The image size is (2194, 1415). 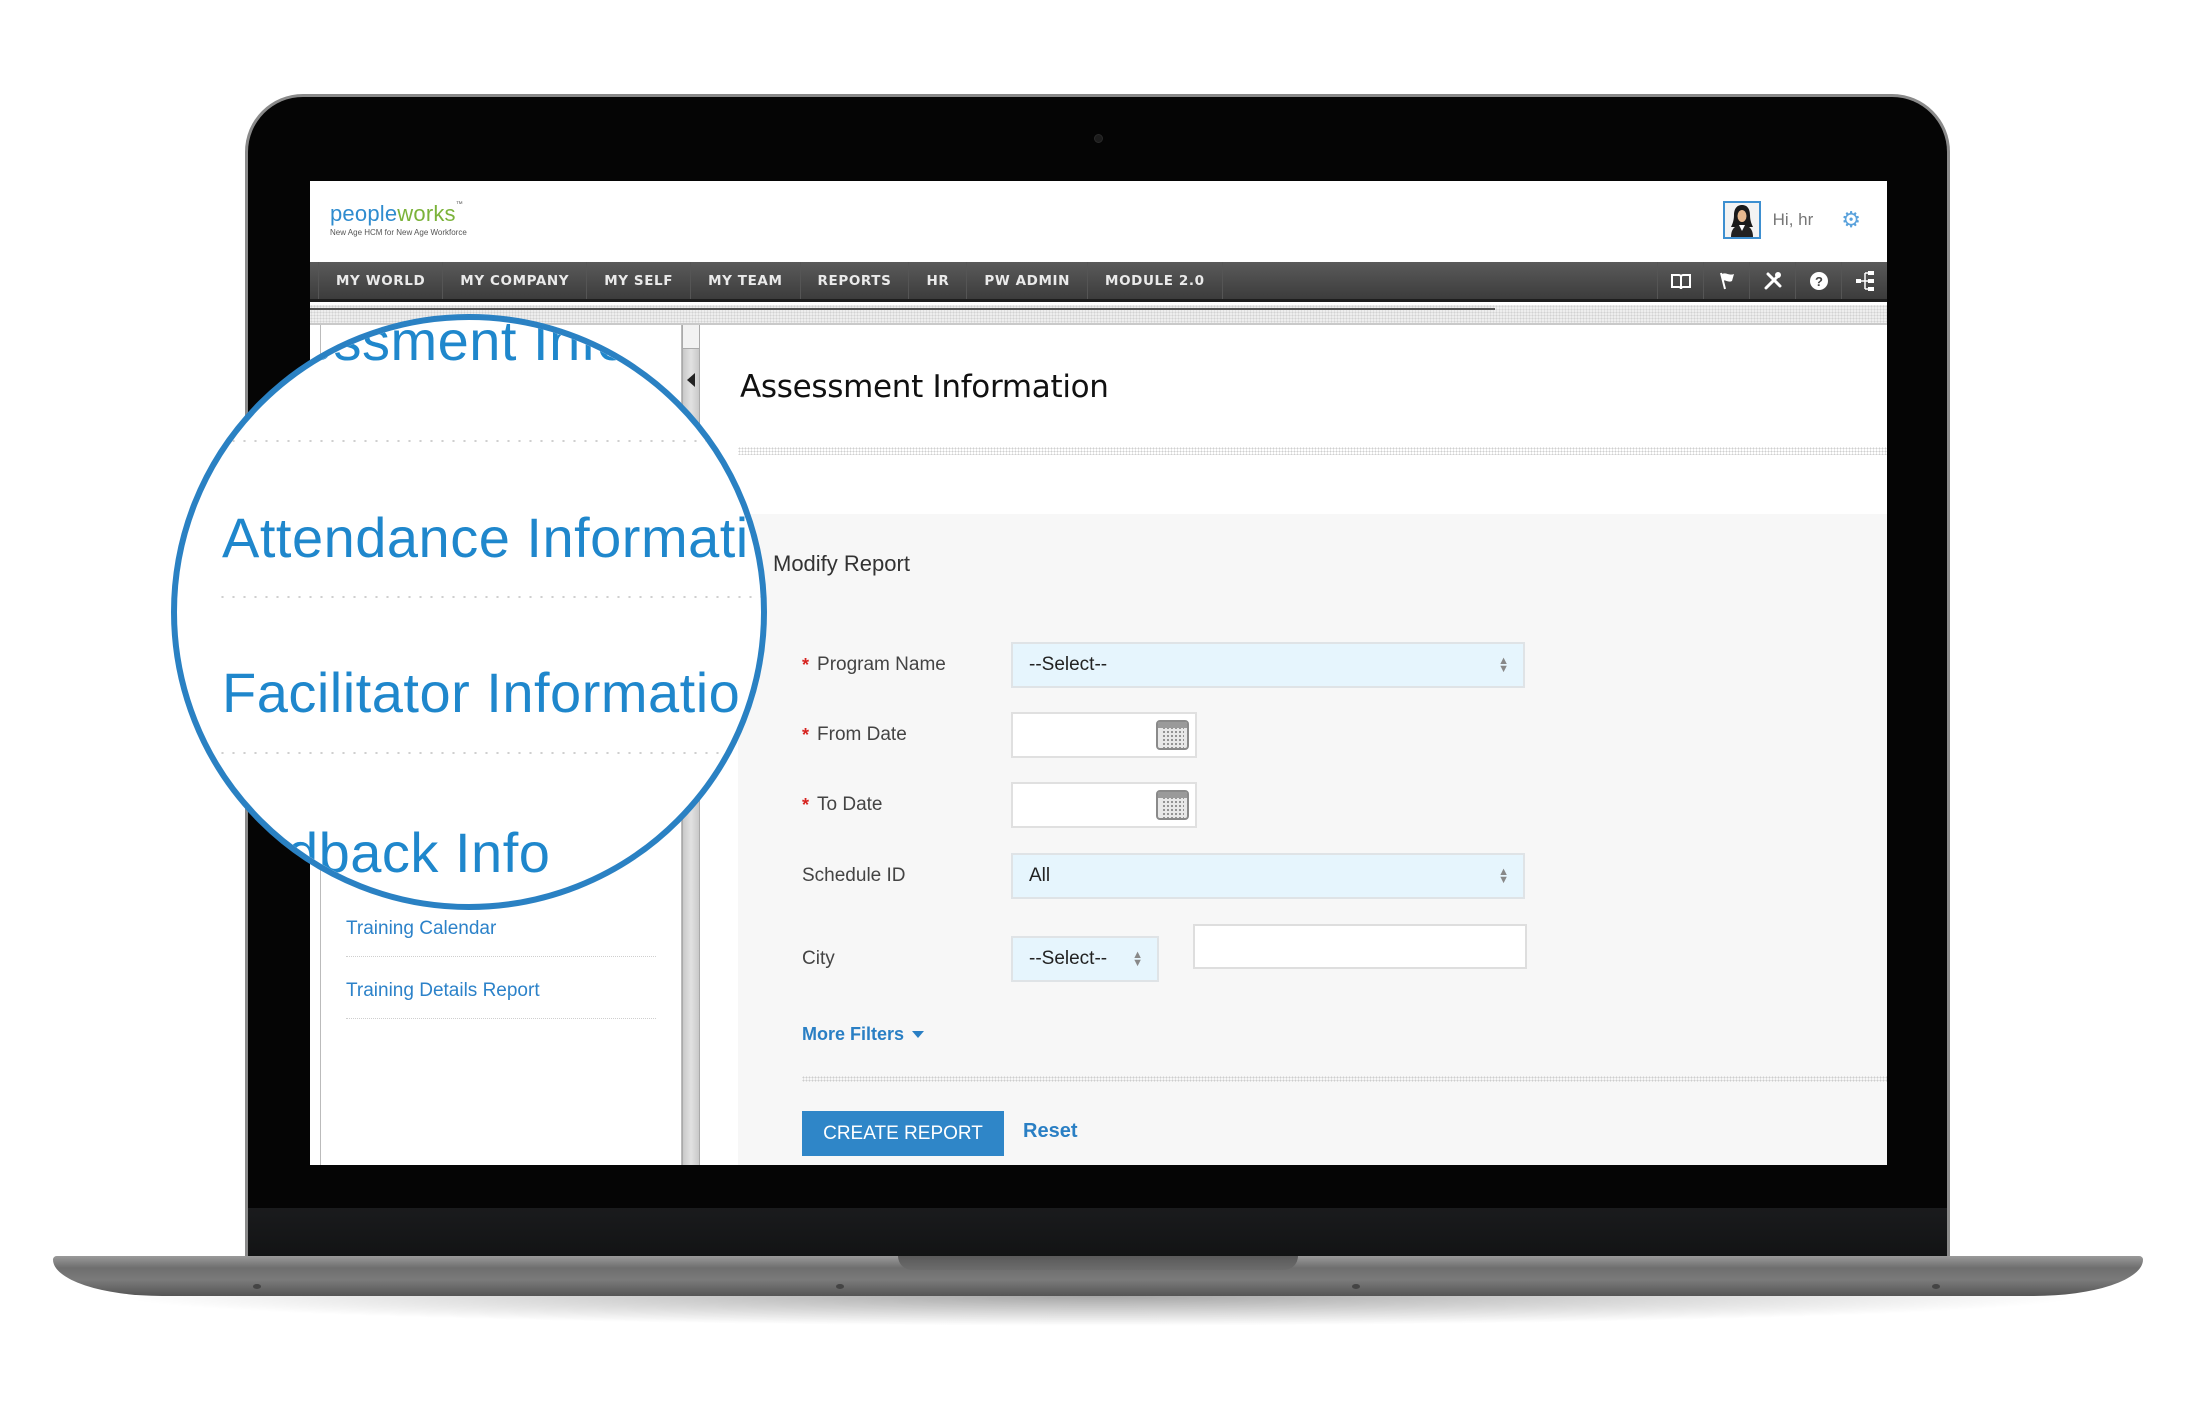 What do you see at coordinates (918, 1034) in the screenshot?
I see `caret-down-icon` at bounding box center [918, 1034].